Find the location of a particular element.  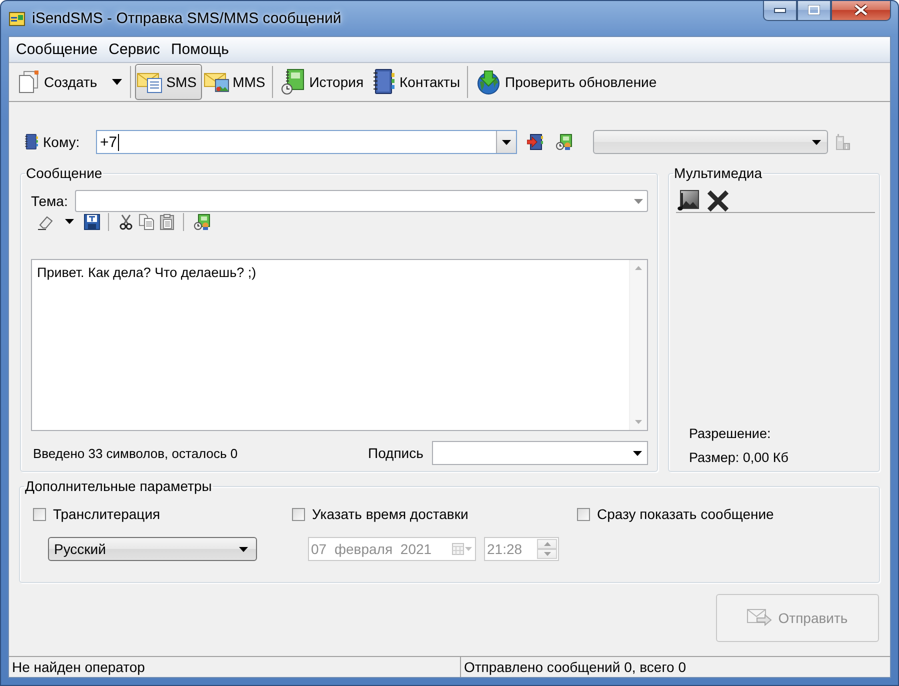

mode-button: MMS is located at coordinates (236, 82).